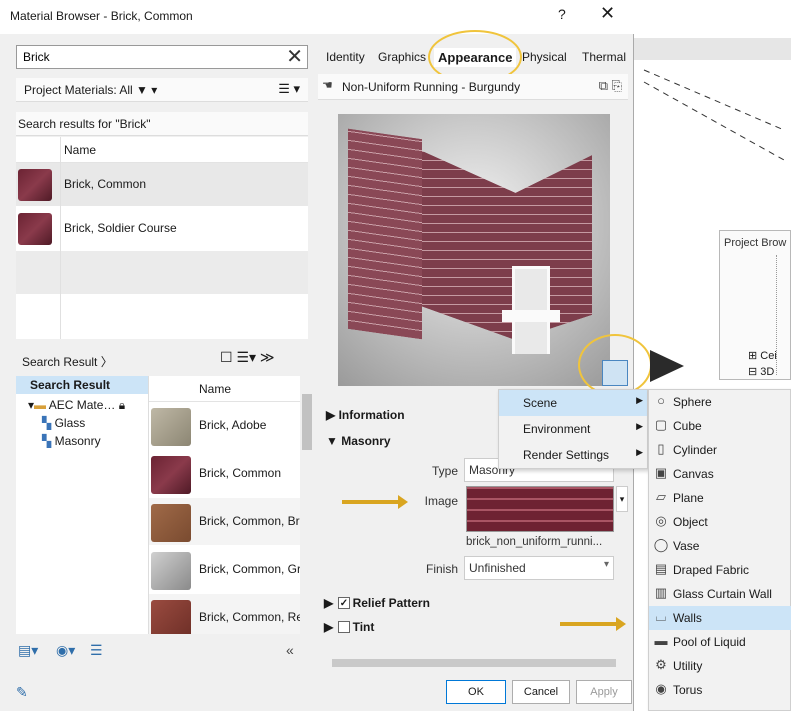  I want to click on project-materials-filter: Project Materials: All ▼ ▾, so click(90, 90).